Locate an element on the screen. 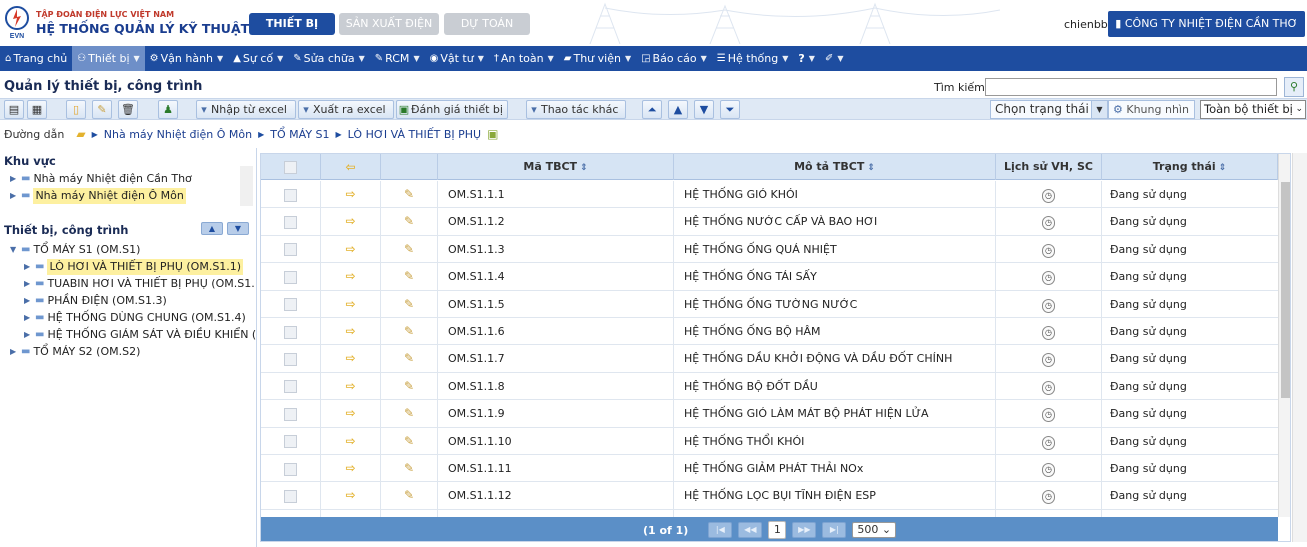 This screenshot has width=1307, height=547. select-all-header is located at coordinates (291, 167).